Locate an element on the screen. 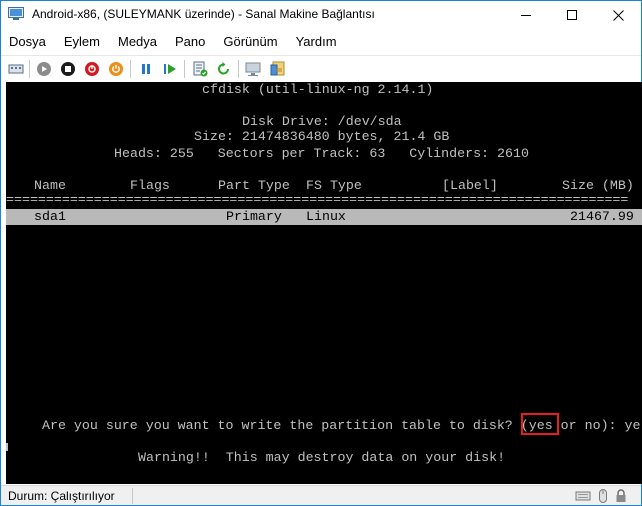 The image size is (642, 506). keyboard-icon is located at coordinates (583, 496).